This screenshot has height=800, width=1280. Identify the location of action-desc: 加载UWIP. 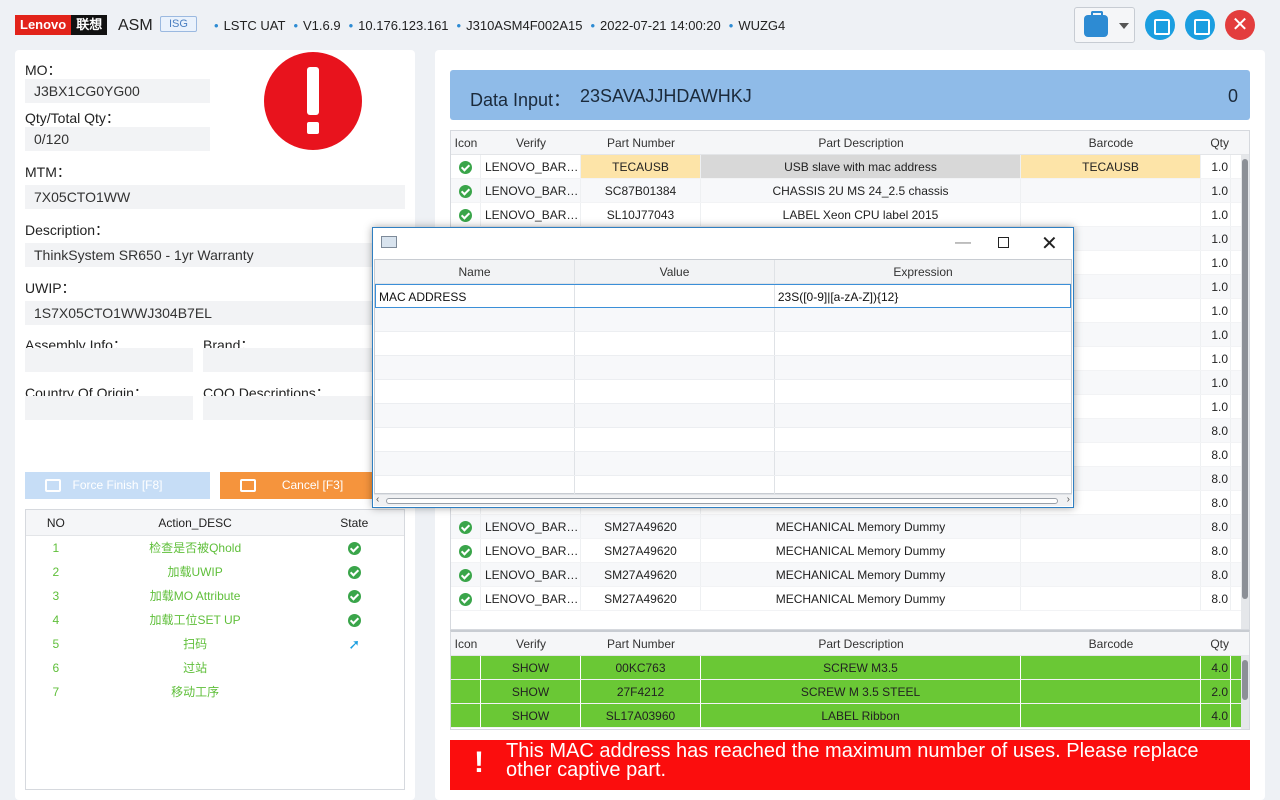
(195, 572).